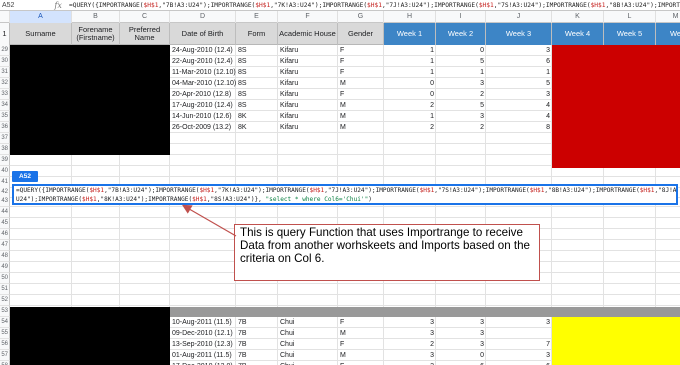 This screenshot has width=680, height=365. Describe the element at coordinates (410, 34) in the screenshot. I see `field-header-week-1: Week 1` at that location.